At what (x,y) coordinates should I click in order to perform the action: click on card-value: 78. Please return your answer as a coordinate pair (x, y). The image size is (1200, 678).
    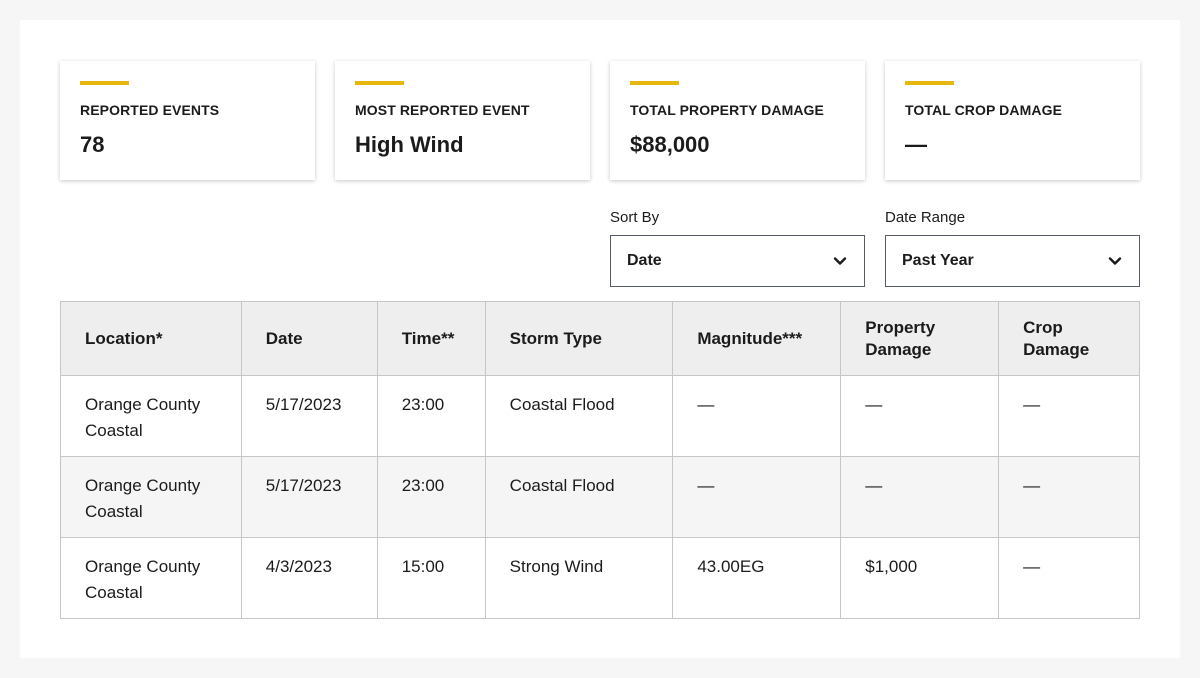
    Looking at the image, I should click on (92, 144).